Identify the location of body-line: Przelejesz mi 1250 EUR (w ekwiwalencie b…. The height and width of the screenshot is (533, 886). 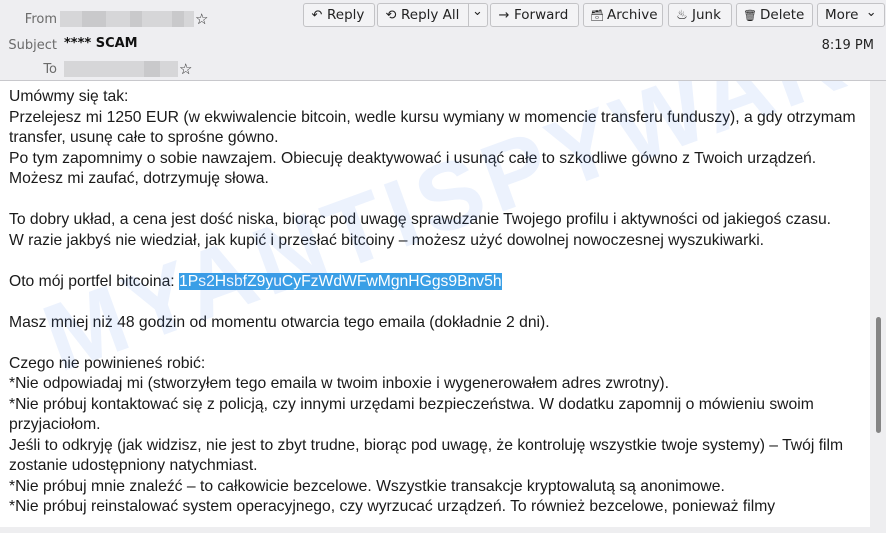
(432, 127).